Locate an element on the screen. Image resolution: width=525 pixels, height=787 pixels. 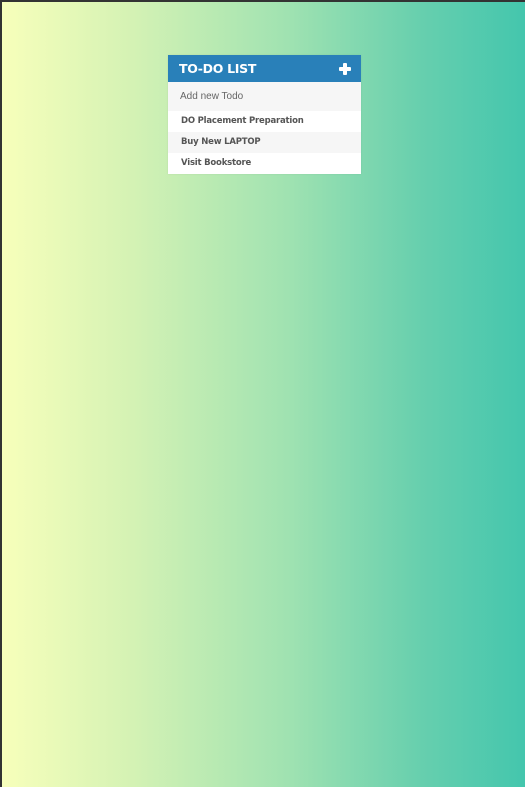
add-todo-input is located at coordinates (264, 96).